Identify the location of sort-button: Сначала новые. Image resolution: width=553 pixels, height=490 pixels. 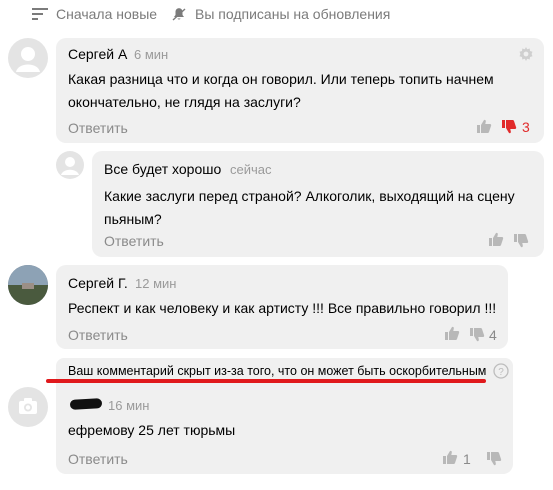
(94, 14).